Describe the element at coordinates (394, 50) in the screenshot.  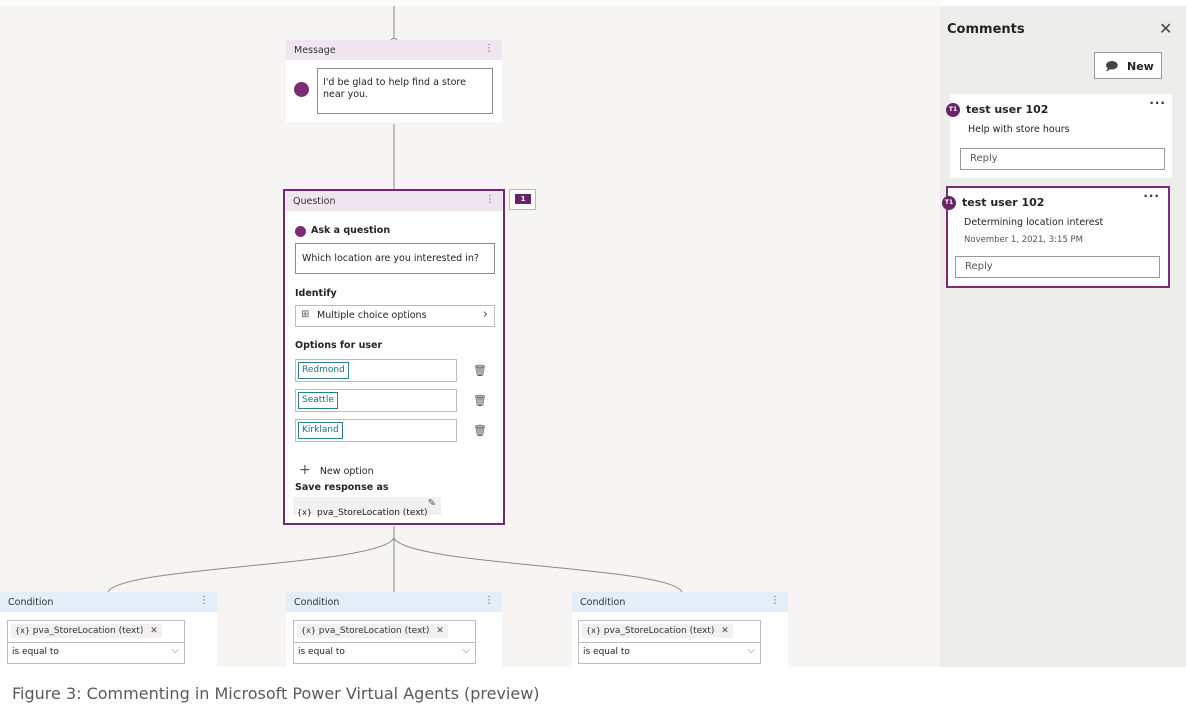
I see `message-node-header: Message ⋮` at that location.